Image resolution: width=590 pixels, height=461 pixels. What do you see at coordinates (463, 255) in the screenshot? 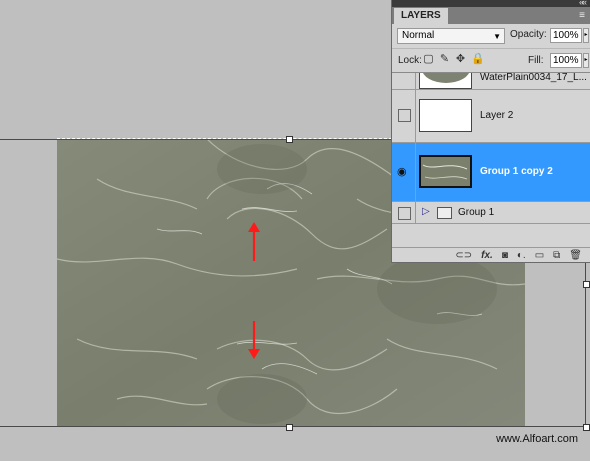
I see `link-icon: ⊂⊃` at bounding box center [463, 255].